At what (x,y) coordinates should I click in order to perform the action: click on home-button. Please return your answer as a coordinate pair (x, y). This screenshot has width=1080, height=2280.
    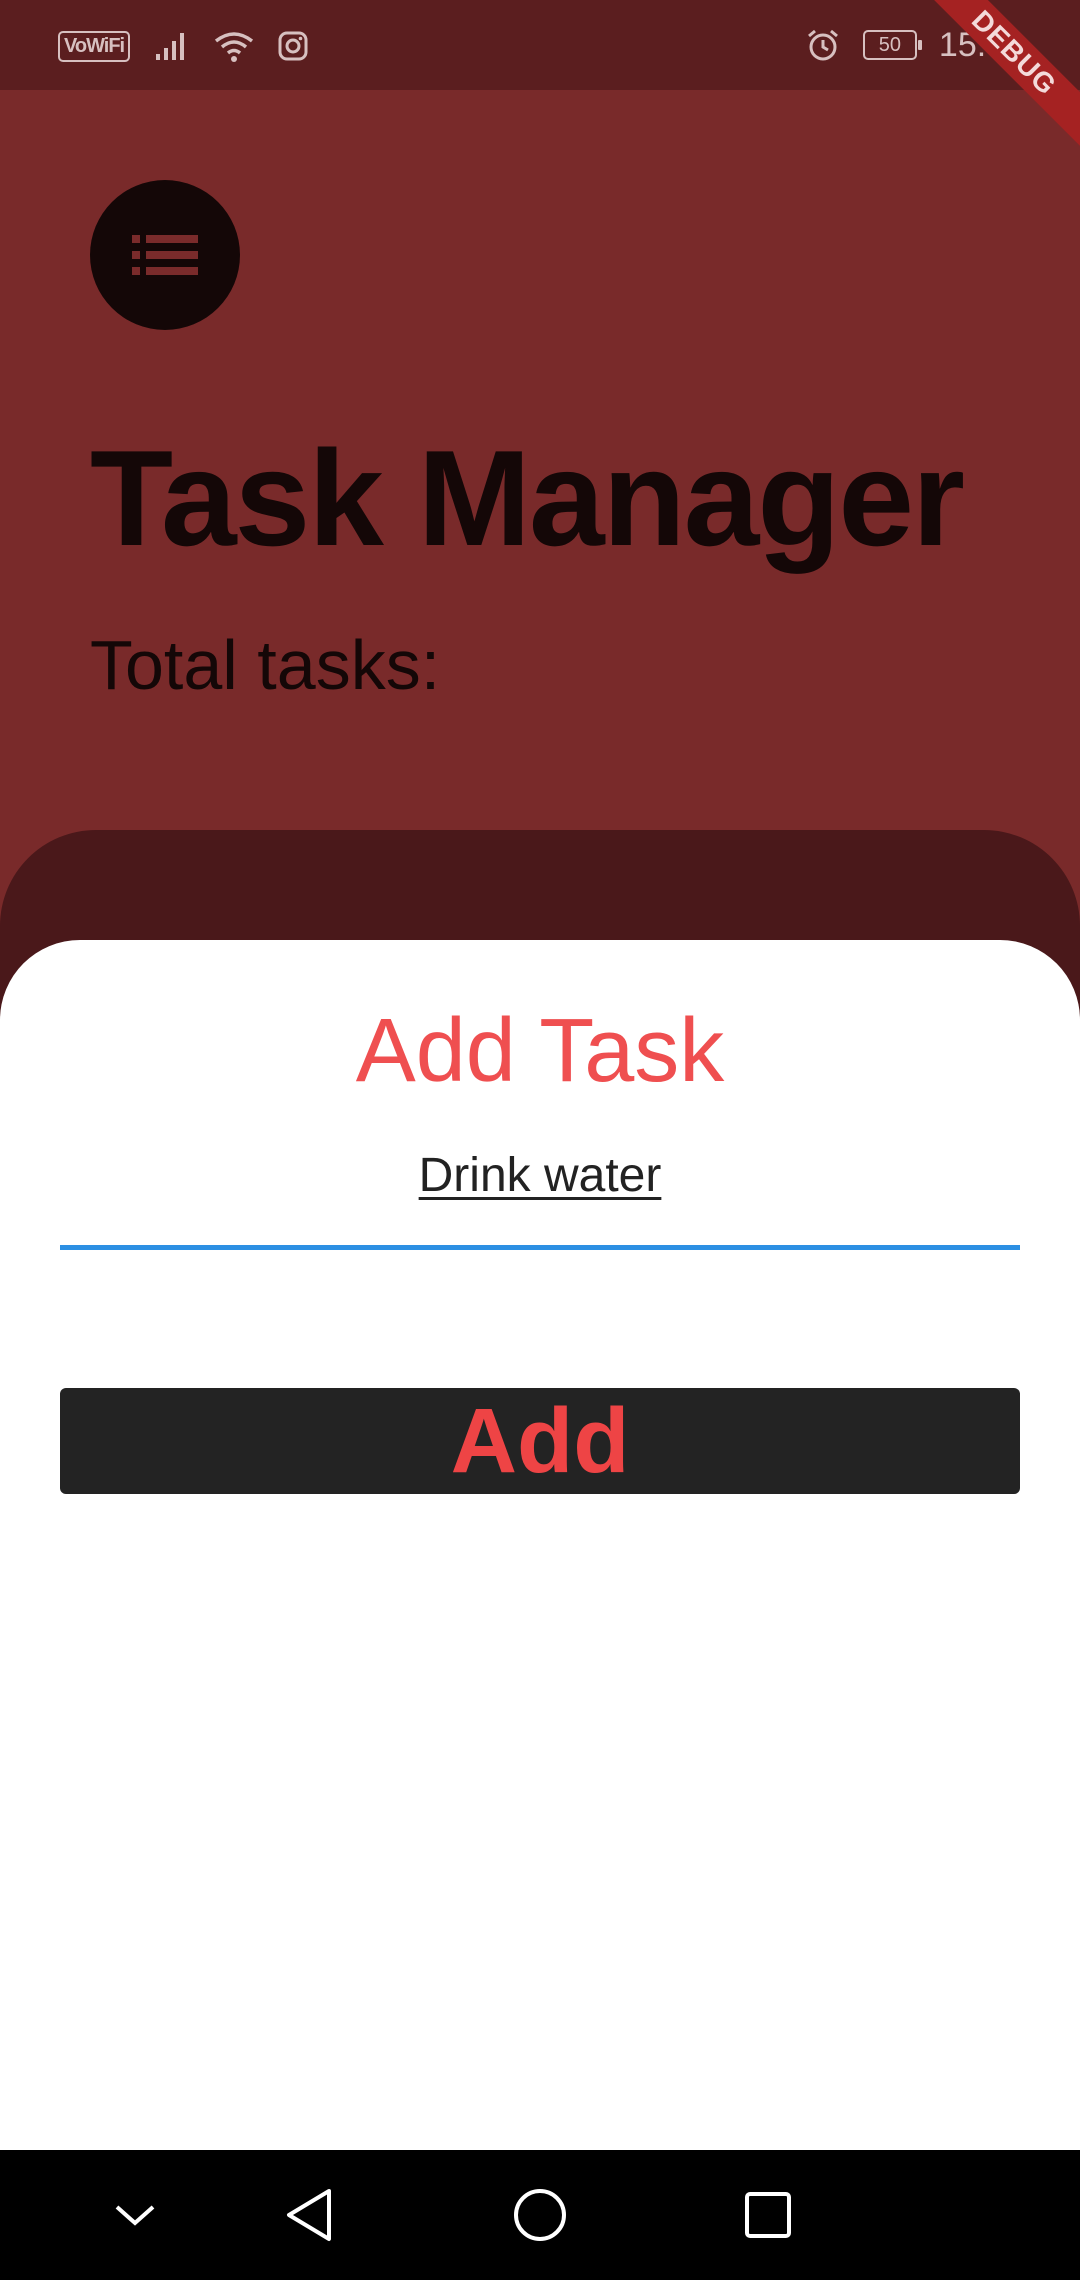
    Looking at the image, I should click on (540, 2215).